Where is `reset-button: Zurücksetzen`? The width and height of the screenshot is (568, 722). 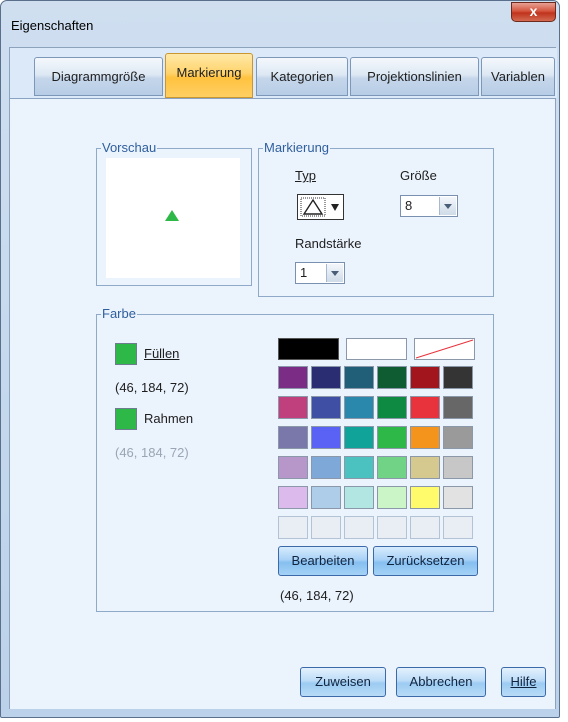 reset-button: Zurücksetzen is located at coordinates (425, 561).